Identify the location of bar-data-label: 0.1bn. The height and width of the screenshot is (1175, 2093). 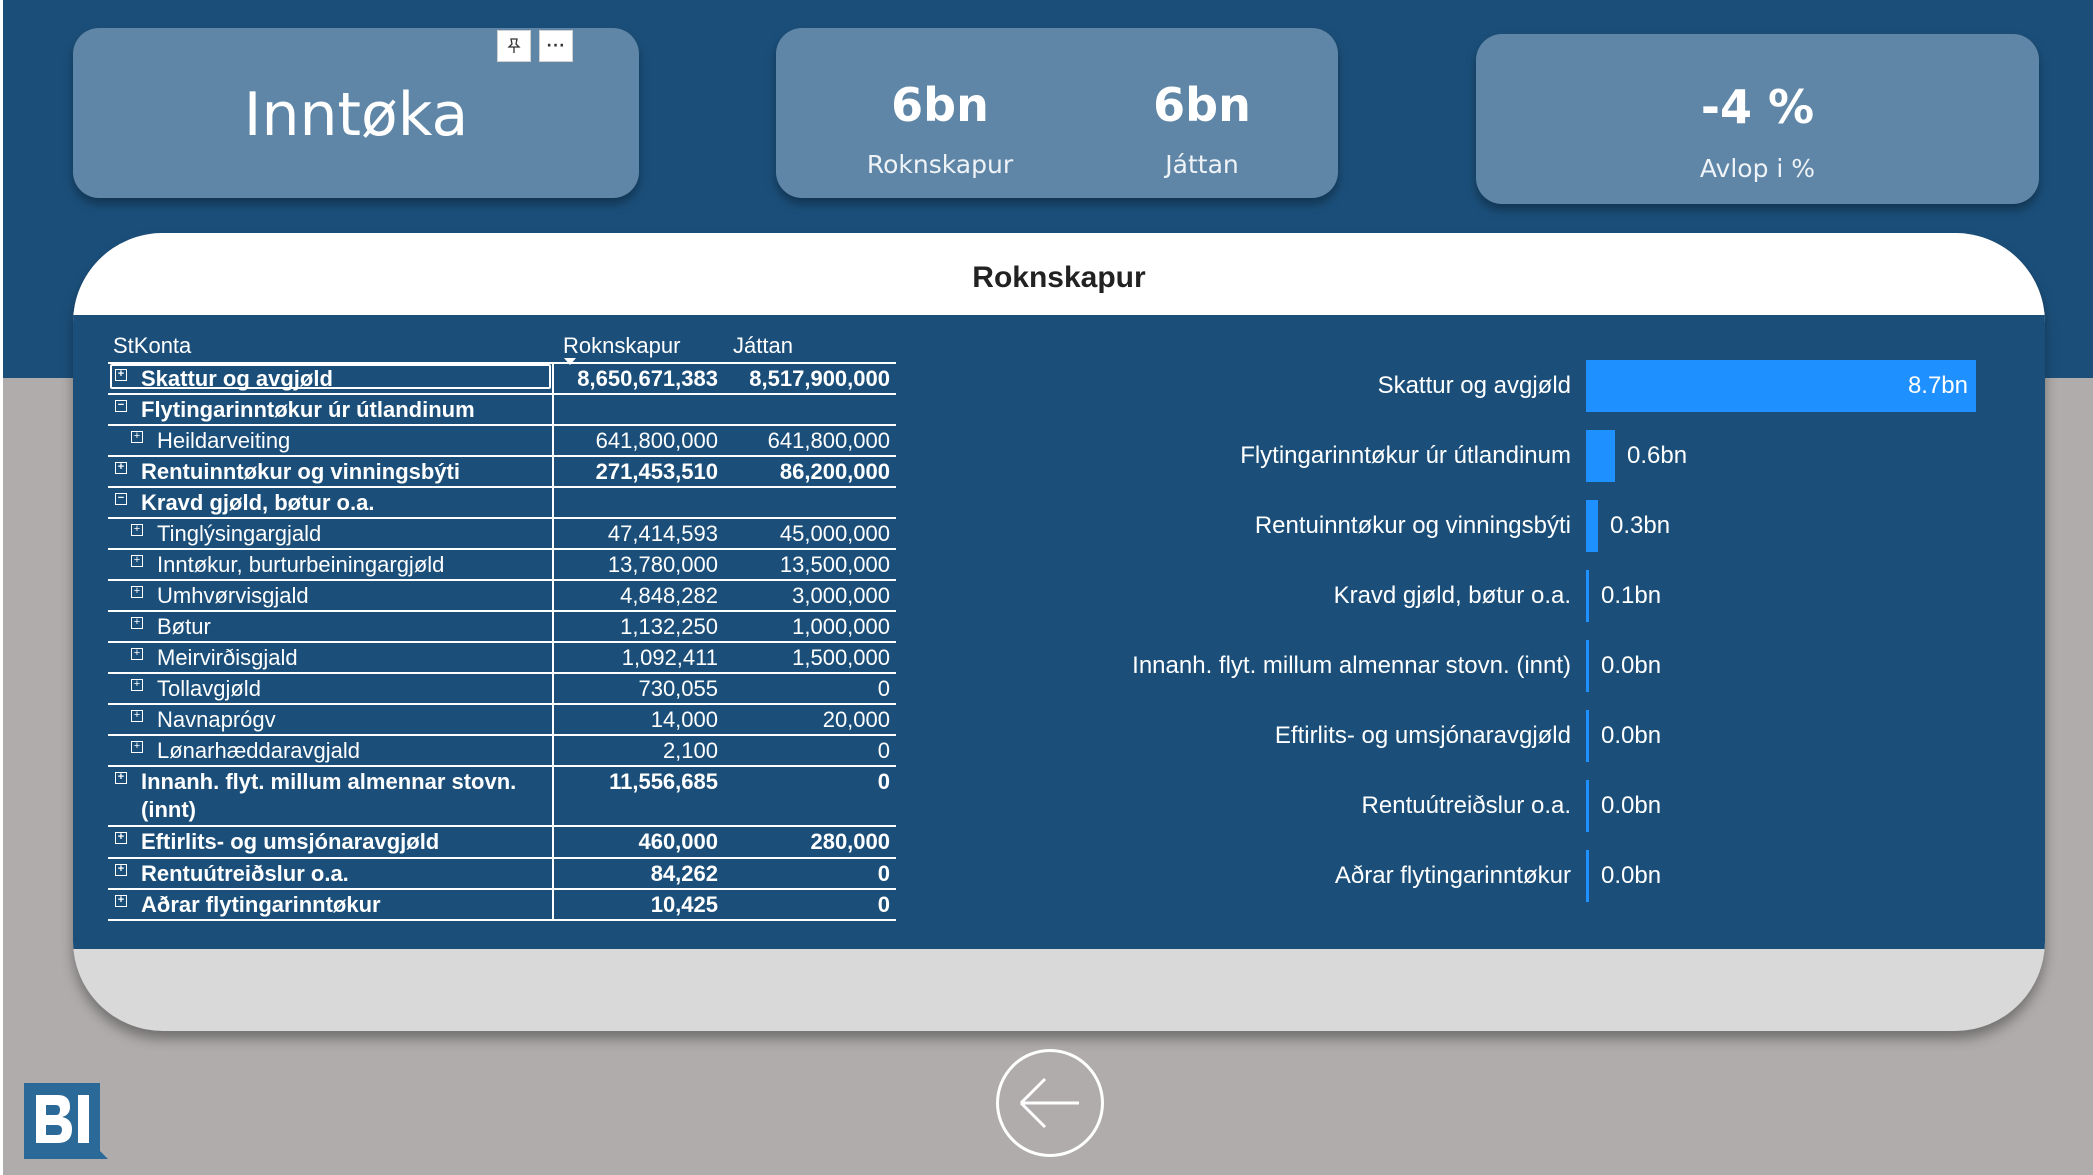
(1631, 595).